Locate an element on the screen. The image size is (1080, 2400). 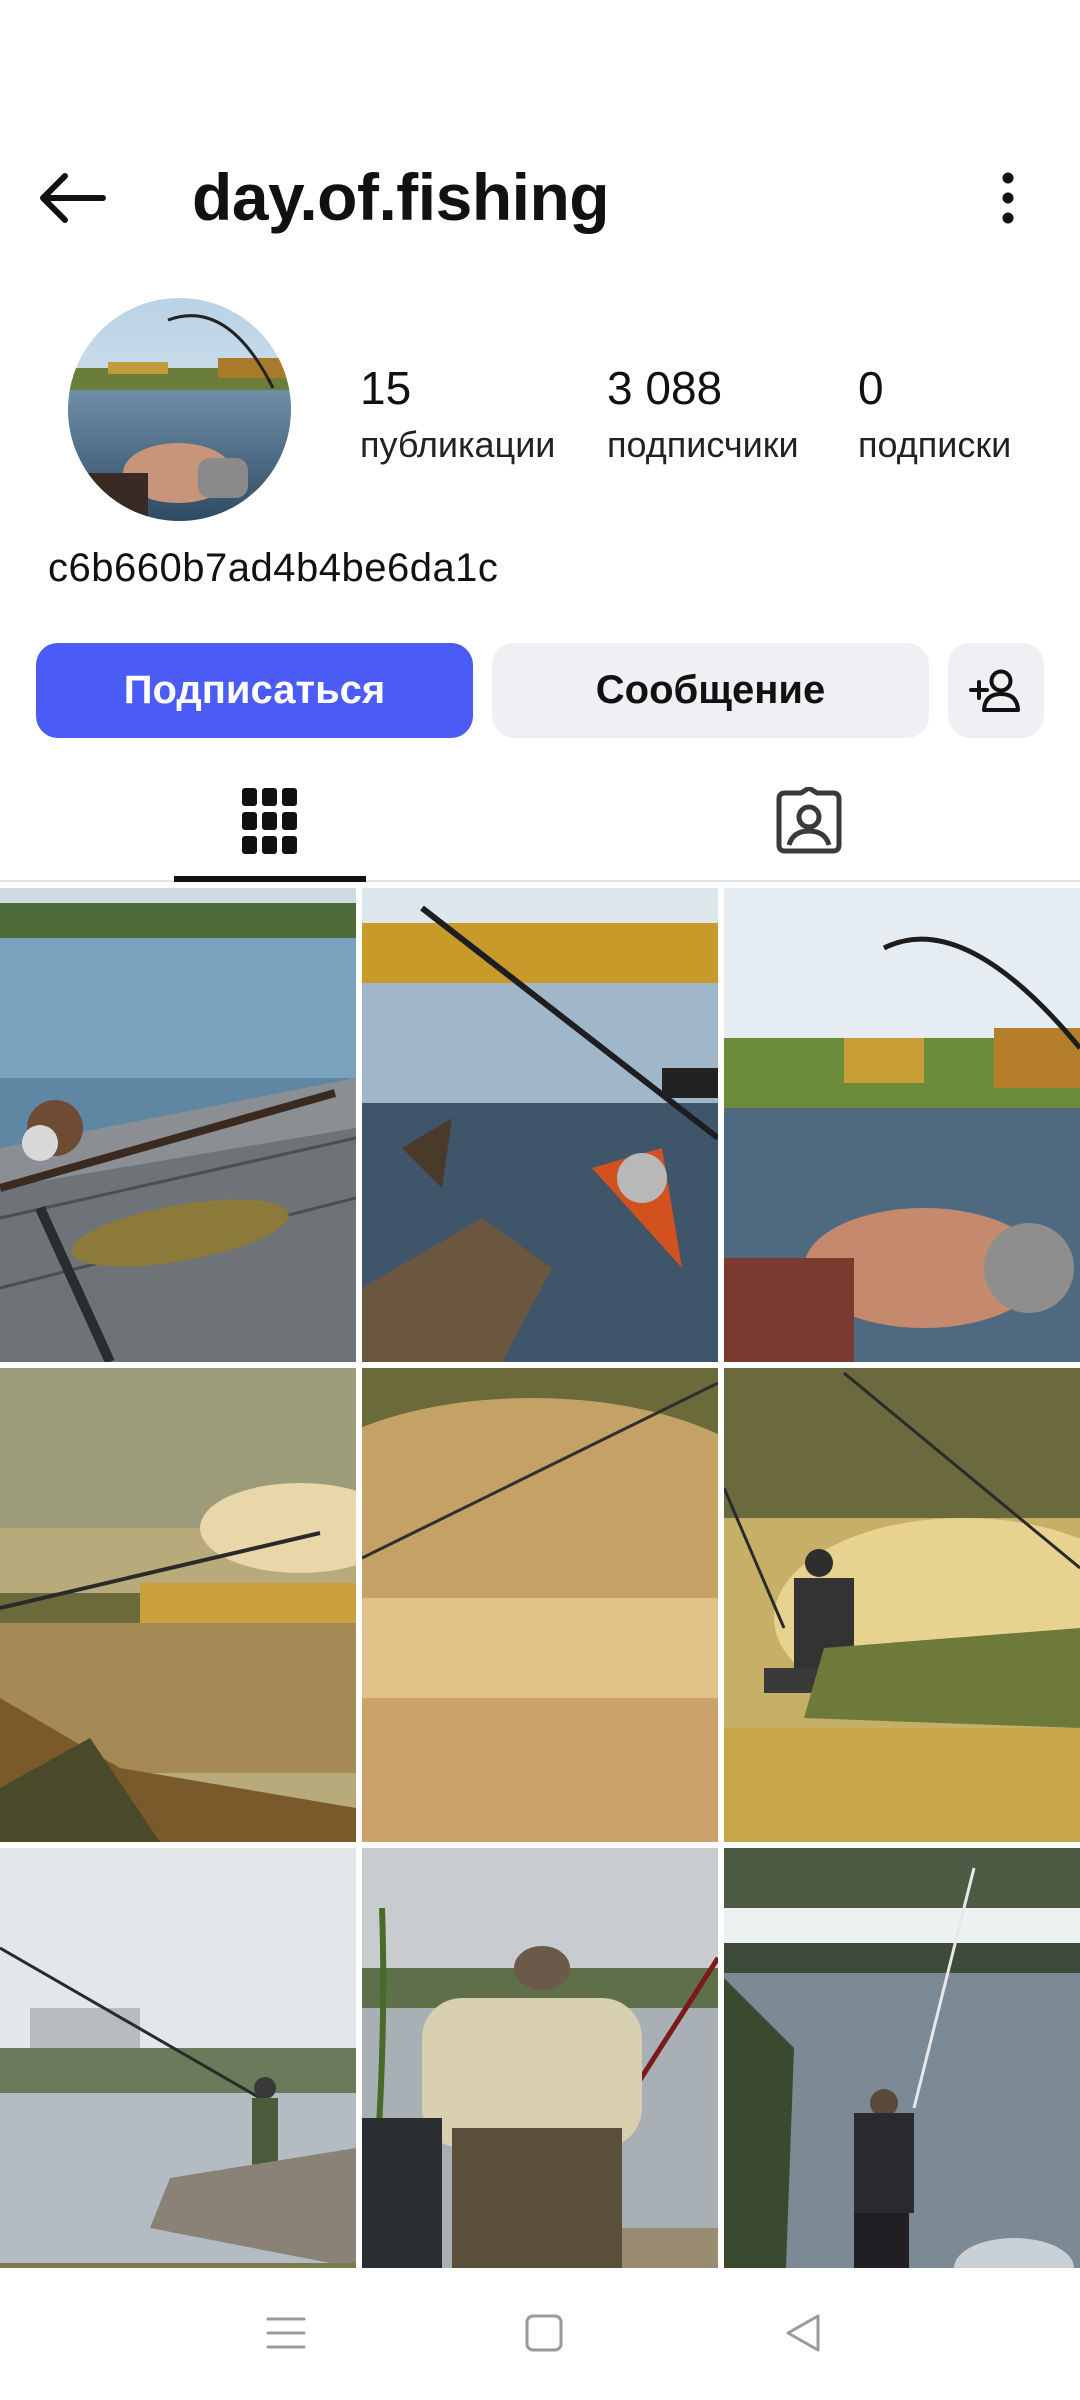
post-image-angler-standing is located at coordinates (902, 2085).